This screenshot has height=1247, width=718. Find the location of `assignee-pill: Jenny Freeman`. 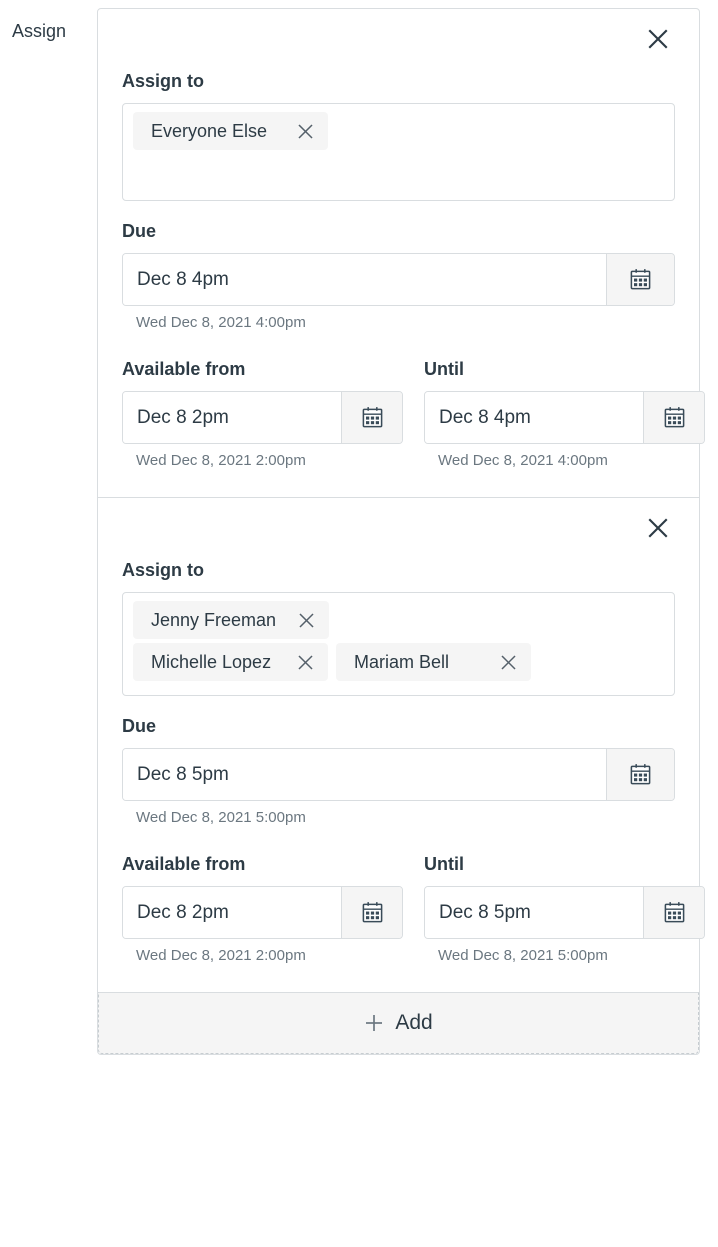

assignee-pill: Jenny Freeman is located at coordinates (231, 620).